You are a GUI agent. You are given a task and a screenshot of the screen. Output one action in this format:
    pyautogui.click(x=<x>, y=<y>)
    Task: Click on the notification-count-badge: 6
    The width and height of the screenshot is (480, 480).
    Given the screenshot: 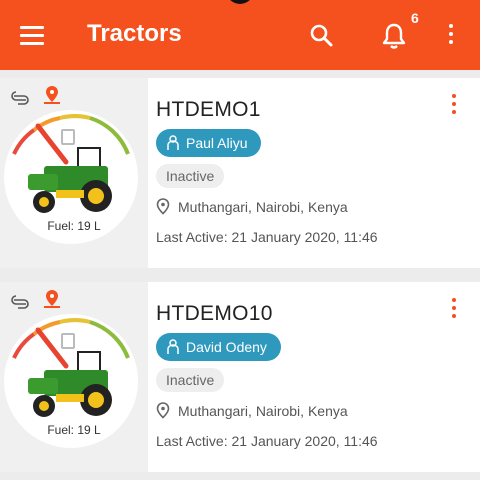 What is the action you would take?
    pyautogui.click(x=415, y=18)
    